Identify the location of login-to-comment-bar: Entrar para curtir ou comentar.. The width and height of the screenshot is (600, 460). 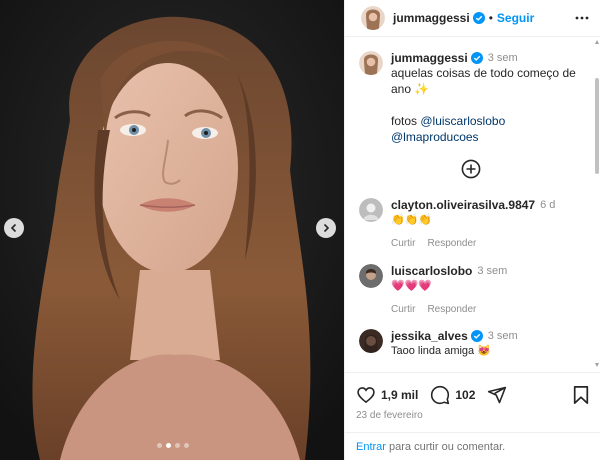
(472, 446).